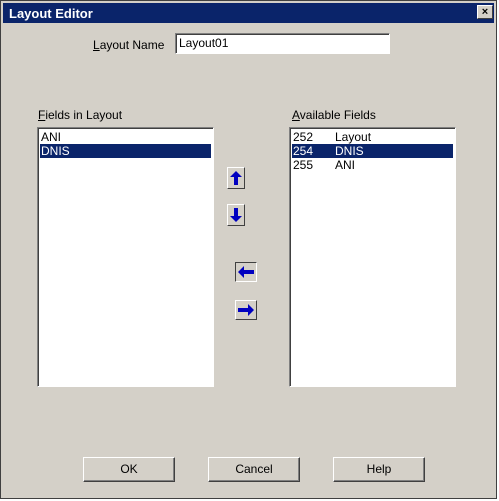 The image size is (499, 501). I want to click on layout-name-label: Layout Name, so click(129, 45).